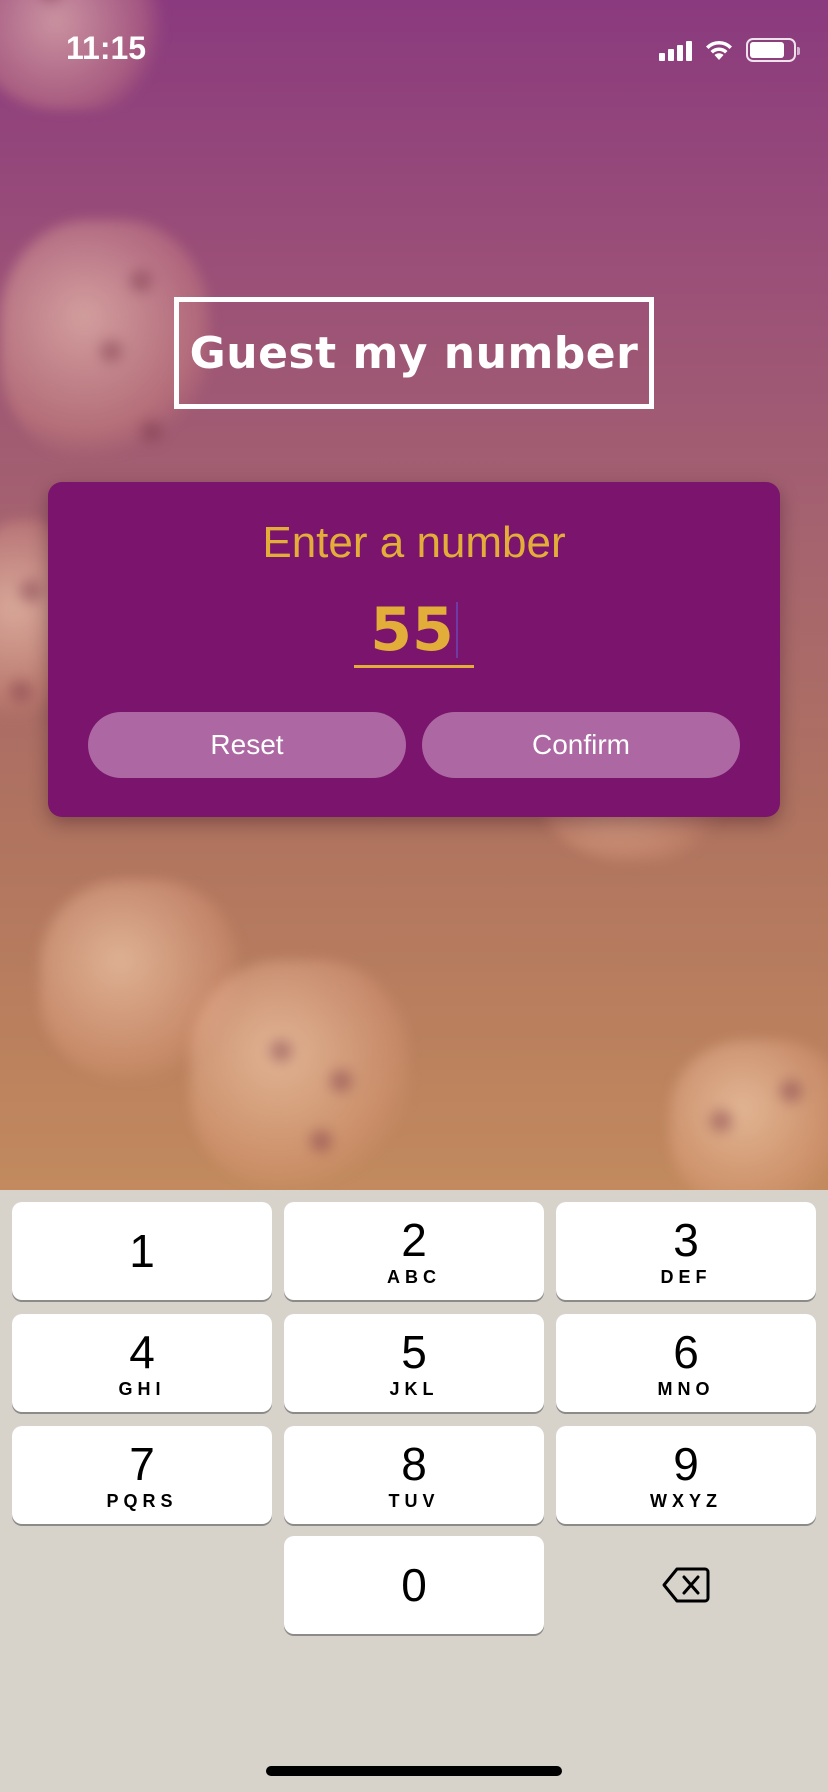 This screenshot has height=1792, width=828. I want to click on number-input: 55, so click(414, 631).